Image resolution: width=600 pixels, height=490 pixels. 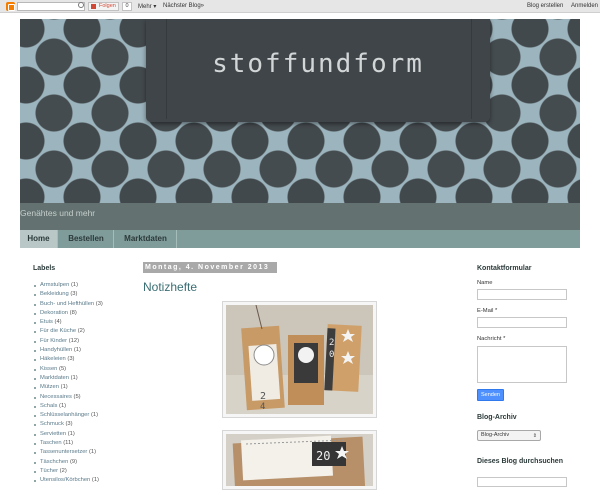 I want to click on labels-widget-title: Labels, so click(x=44, y=268).